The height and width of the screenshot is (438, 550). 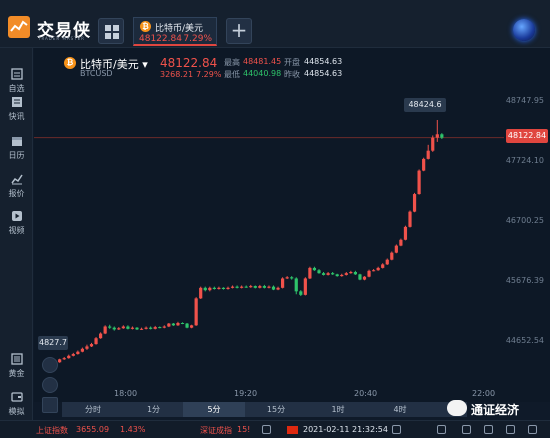 I want to click on period-tick: 分时, so click(x=93, y=409).